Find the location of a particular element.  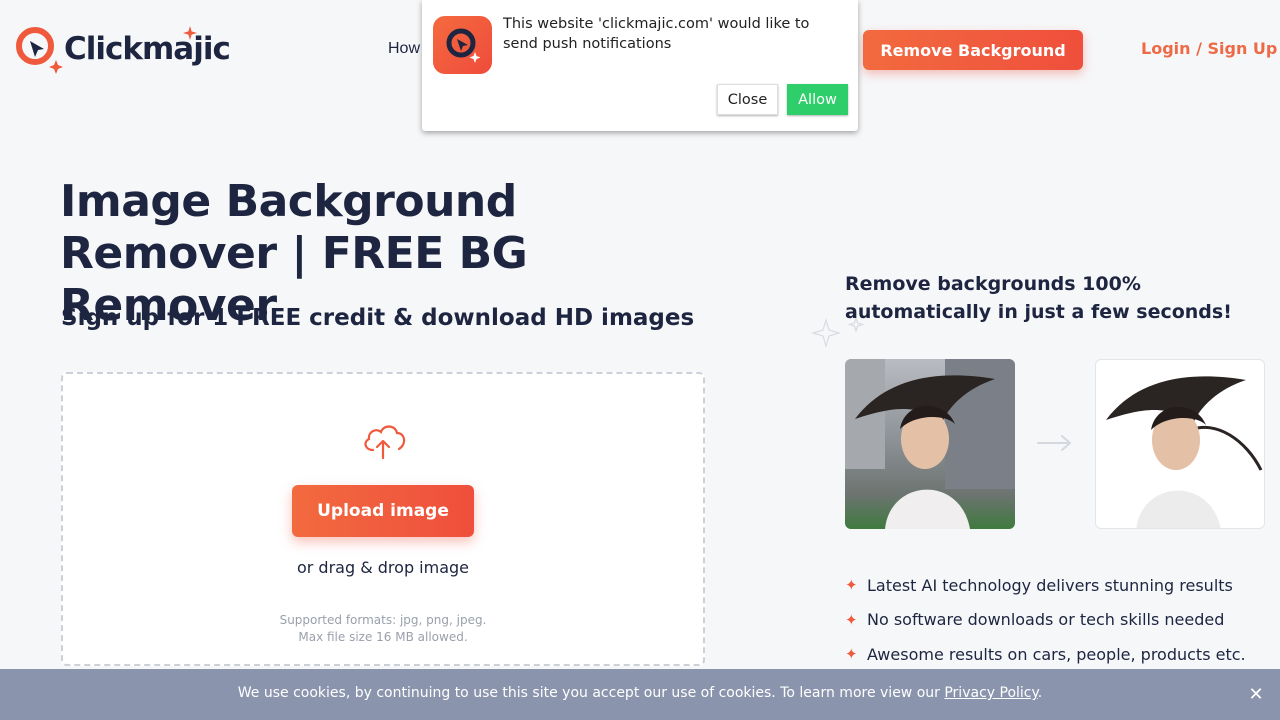

logo-text: Clickmajic is located at coordinates (147, 49).